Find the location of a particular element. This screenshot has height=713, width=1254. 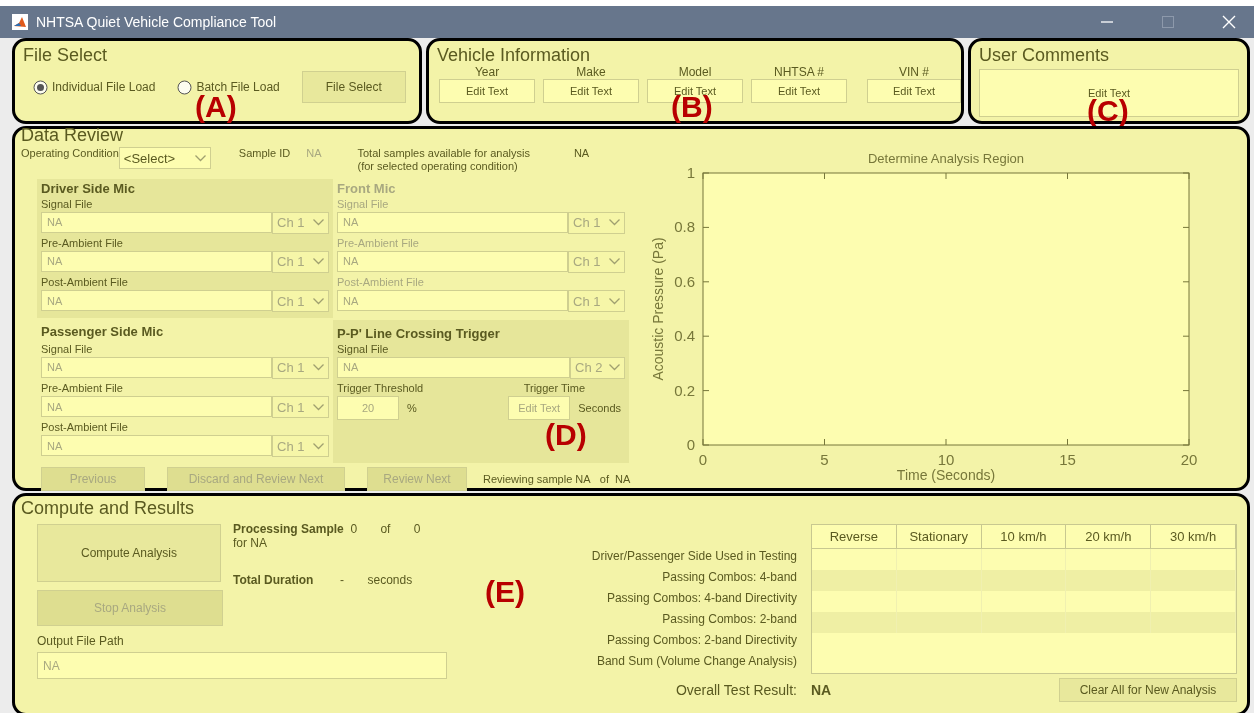

group-title: Driver Side Mic is located at coordinates (88, 189).